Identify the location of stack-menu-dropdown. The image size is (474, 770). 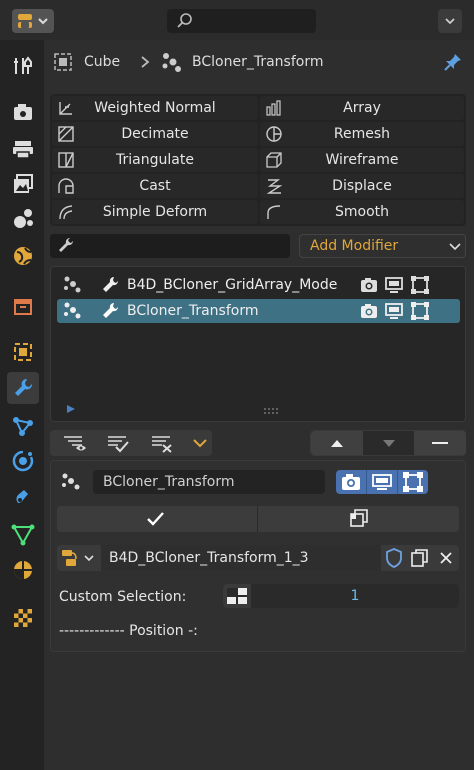
(200, 443).